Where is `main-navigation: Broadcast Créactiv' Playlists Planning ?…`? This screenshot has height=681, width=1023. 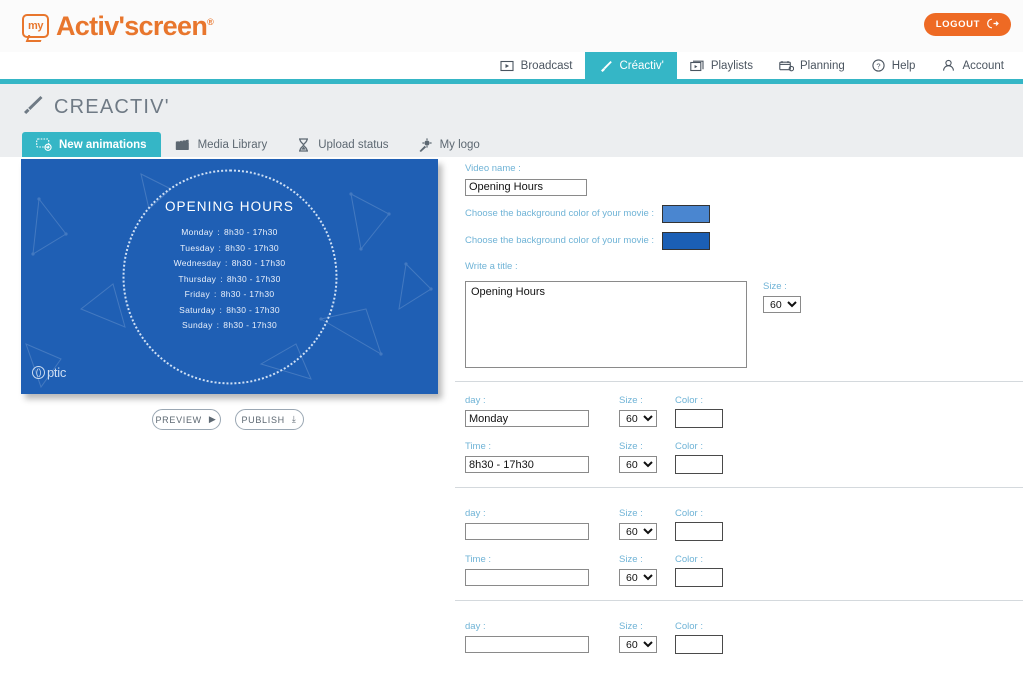
main-navigation: Broadcast Créactiv' Playlists Planning ?… is located at coordinates (511, 65).